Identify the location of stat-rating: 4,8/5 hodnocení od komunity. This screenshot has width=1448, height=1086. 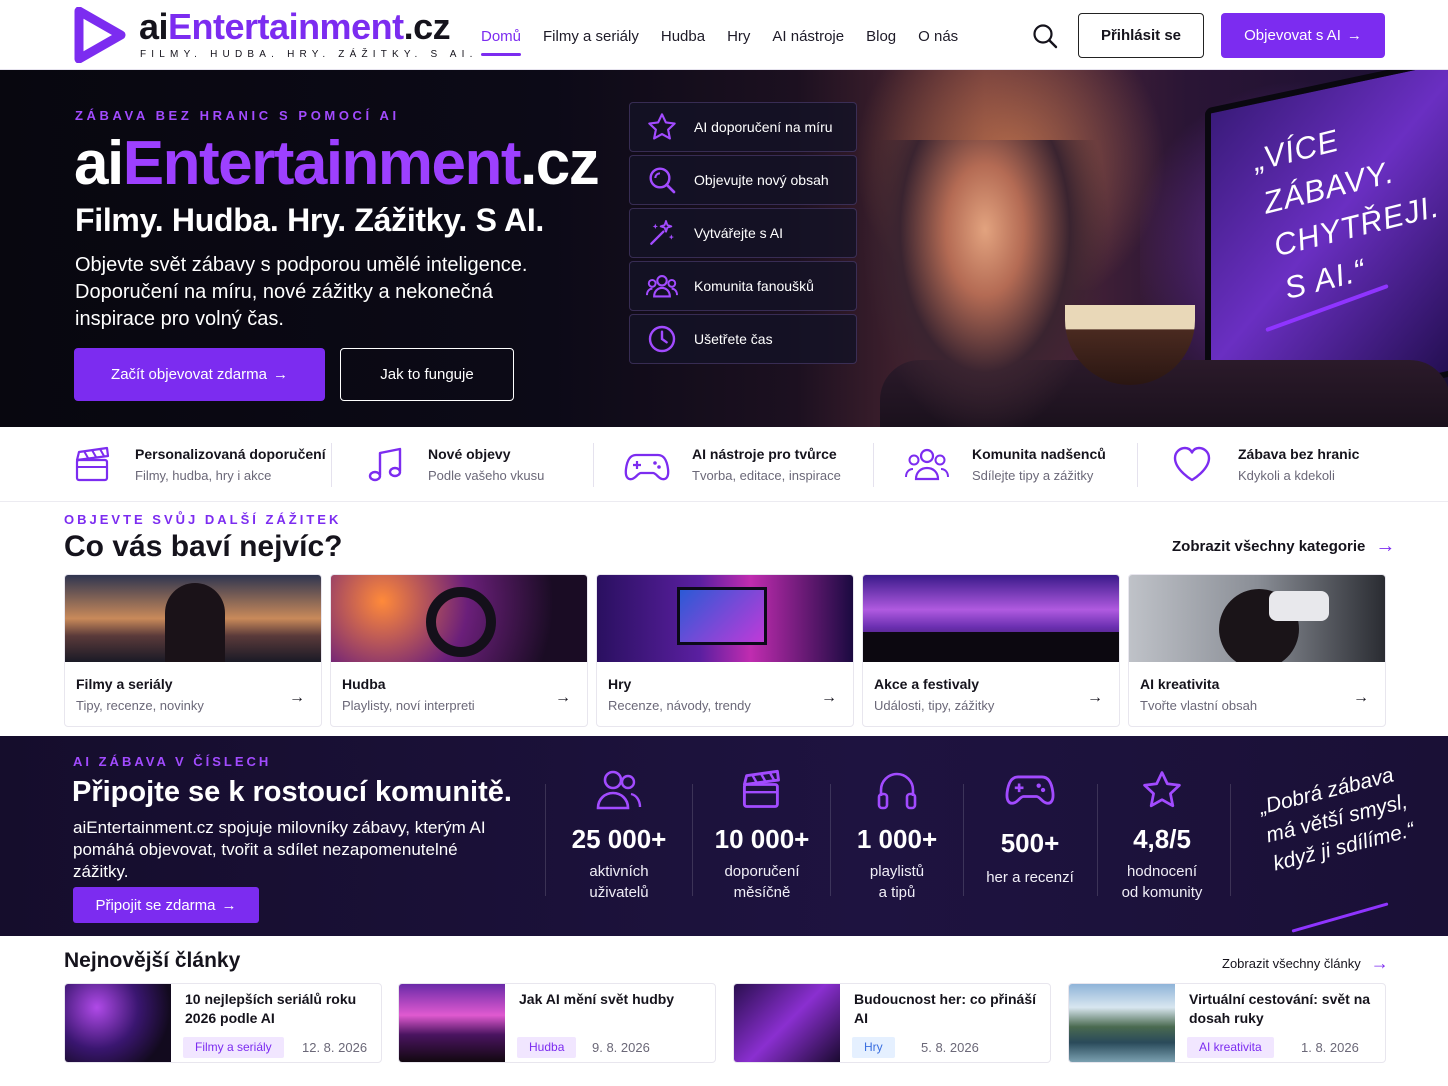
(1162, 835).